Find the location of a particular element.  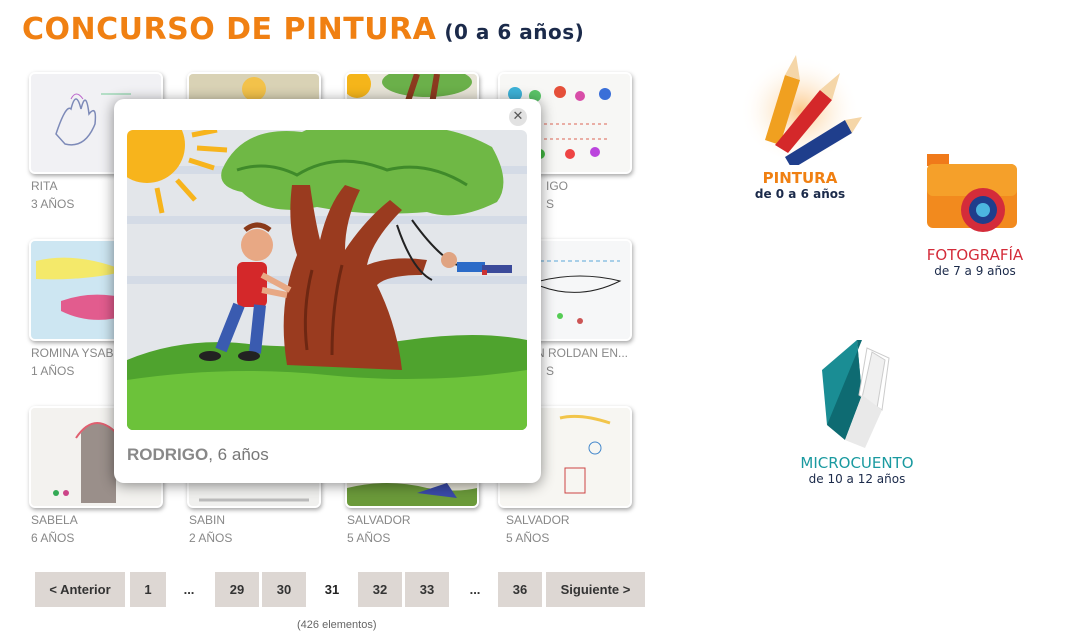

category-fotografia: FOTOGRAFÍA de 7 a 9 años is located at coordinates (975, 214).